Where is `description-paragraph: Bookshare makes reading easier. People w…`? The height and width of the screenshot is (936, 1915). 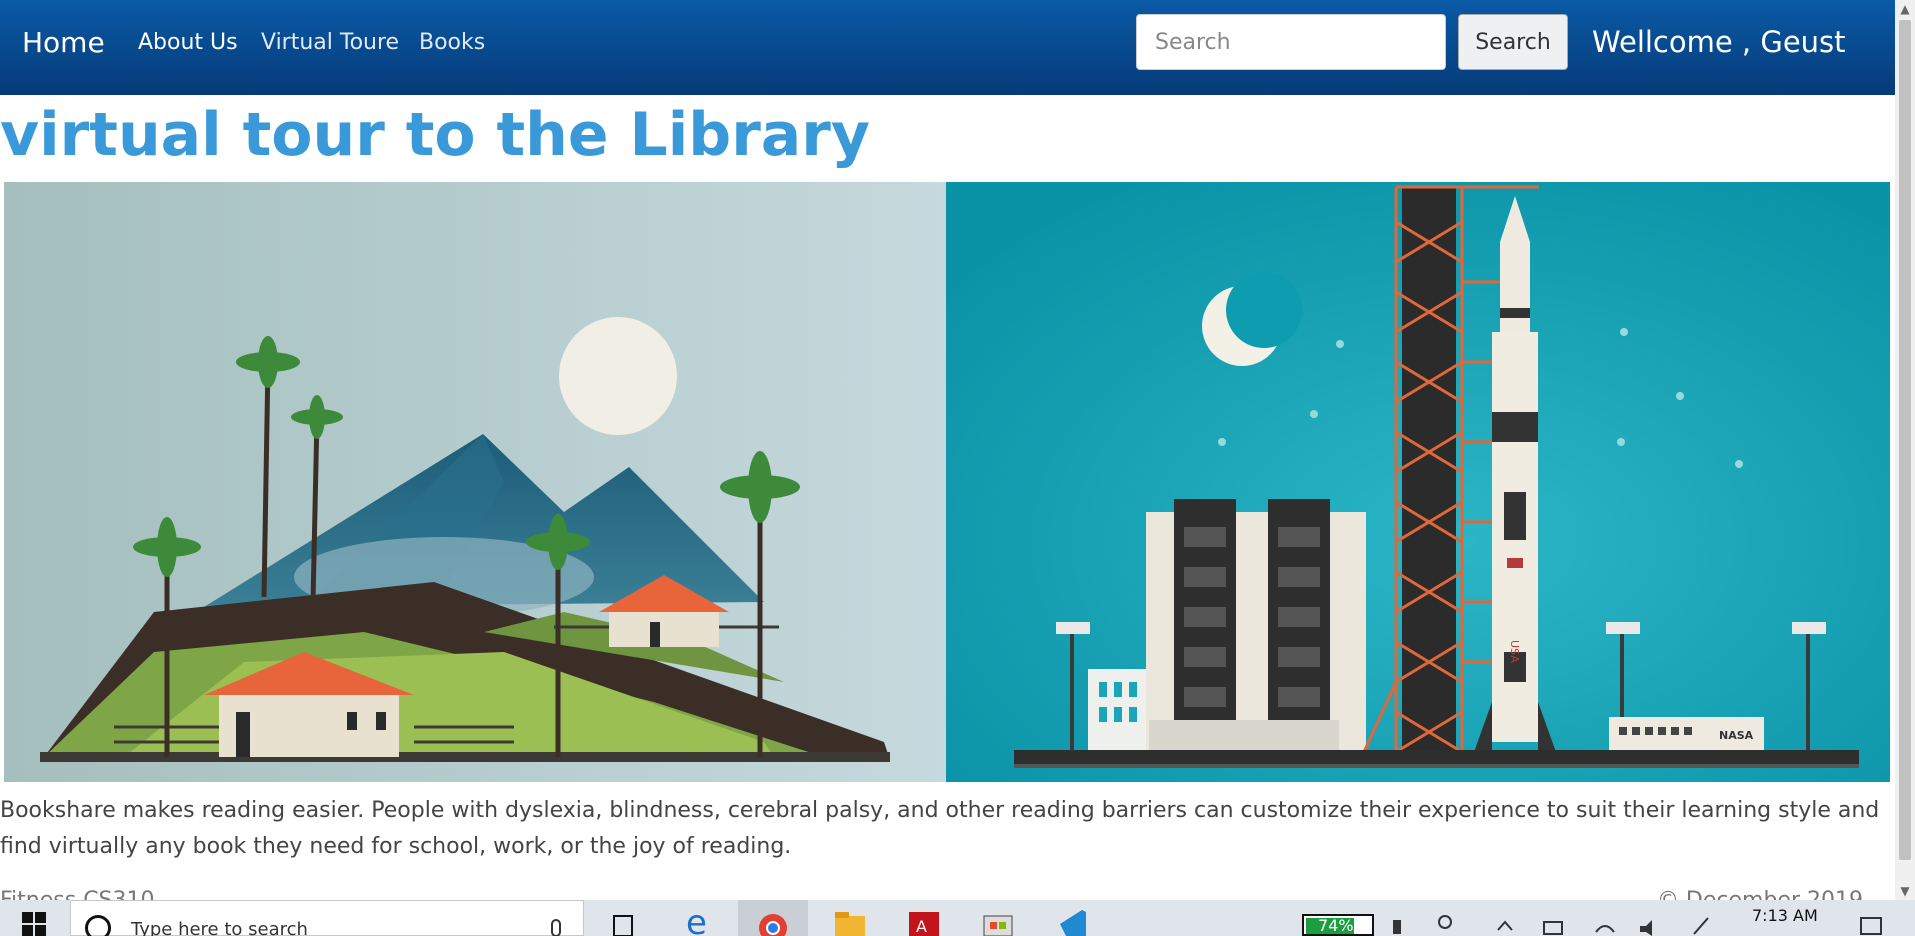
description-paragraph: Bookshare makes reading easier. People w… is located at coordinates (940, 828).